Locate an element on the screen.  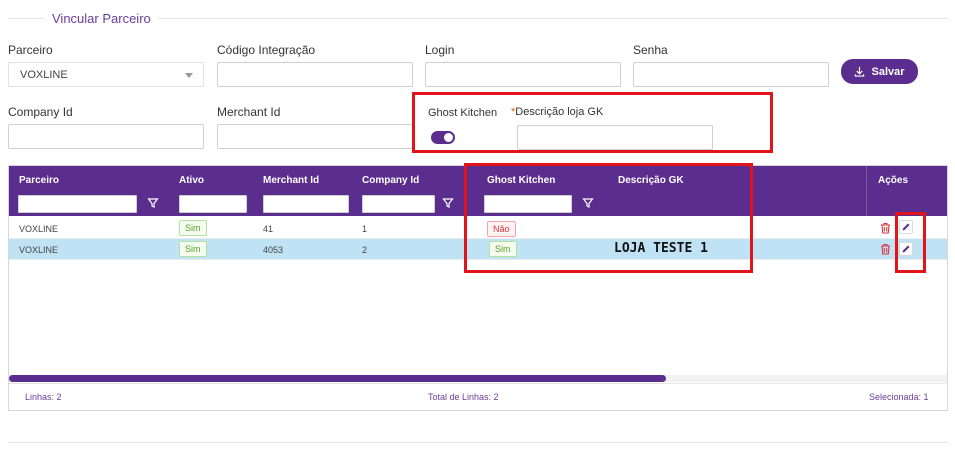
filter-ativo-input is located at coordinates (213, 204).